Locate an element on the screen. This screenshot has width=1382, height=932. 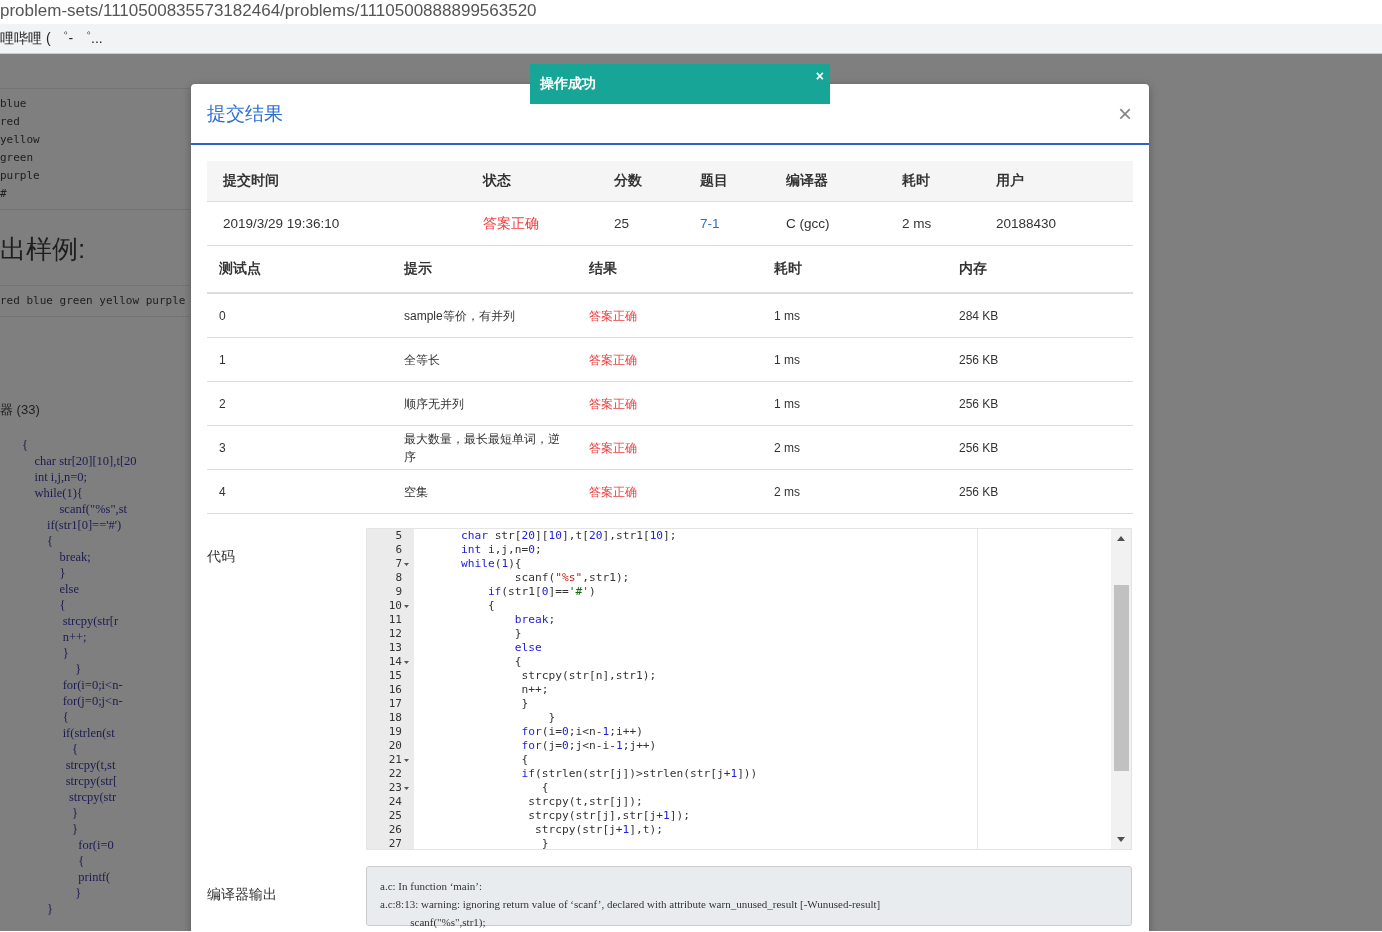
code-line: char str[20][10],t[20],str1[10]; is located at coordinates (568, 536).